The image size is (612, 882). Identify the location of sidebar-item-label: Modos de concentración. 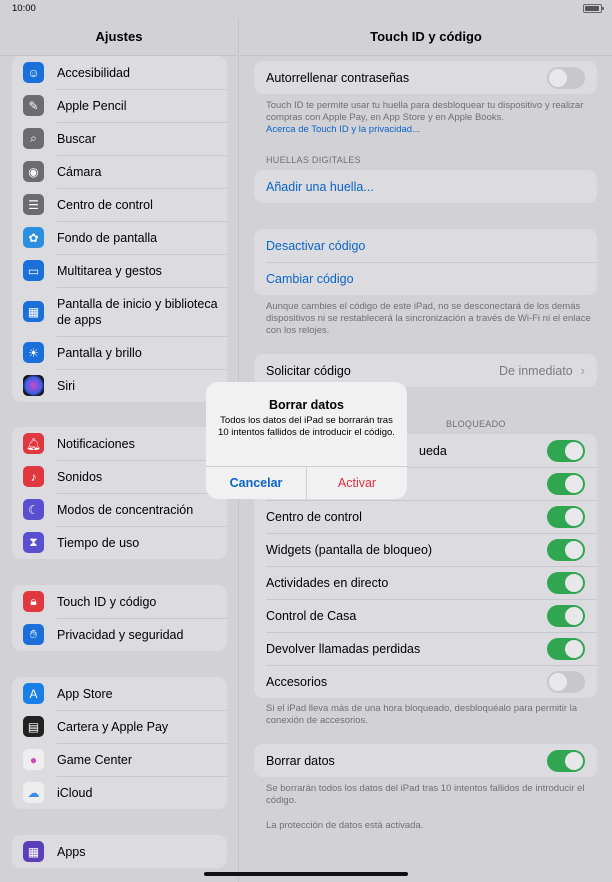
(125, 509).